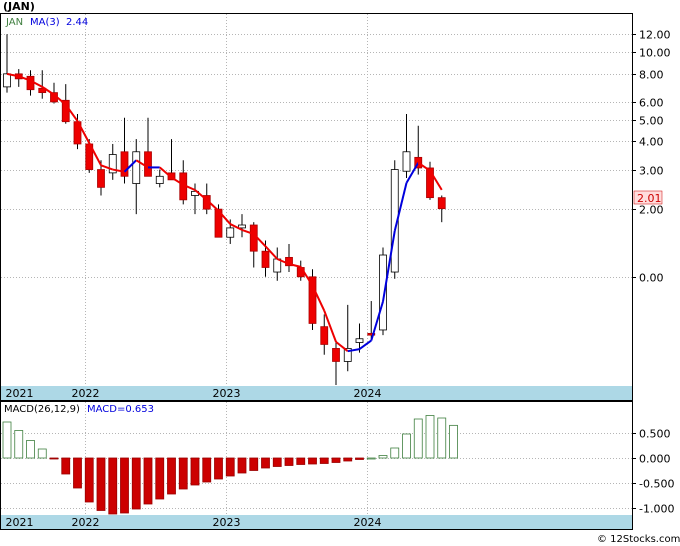 The image size is (680, 546). I want to click on price-year-label: 2024, so click(368, 393).